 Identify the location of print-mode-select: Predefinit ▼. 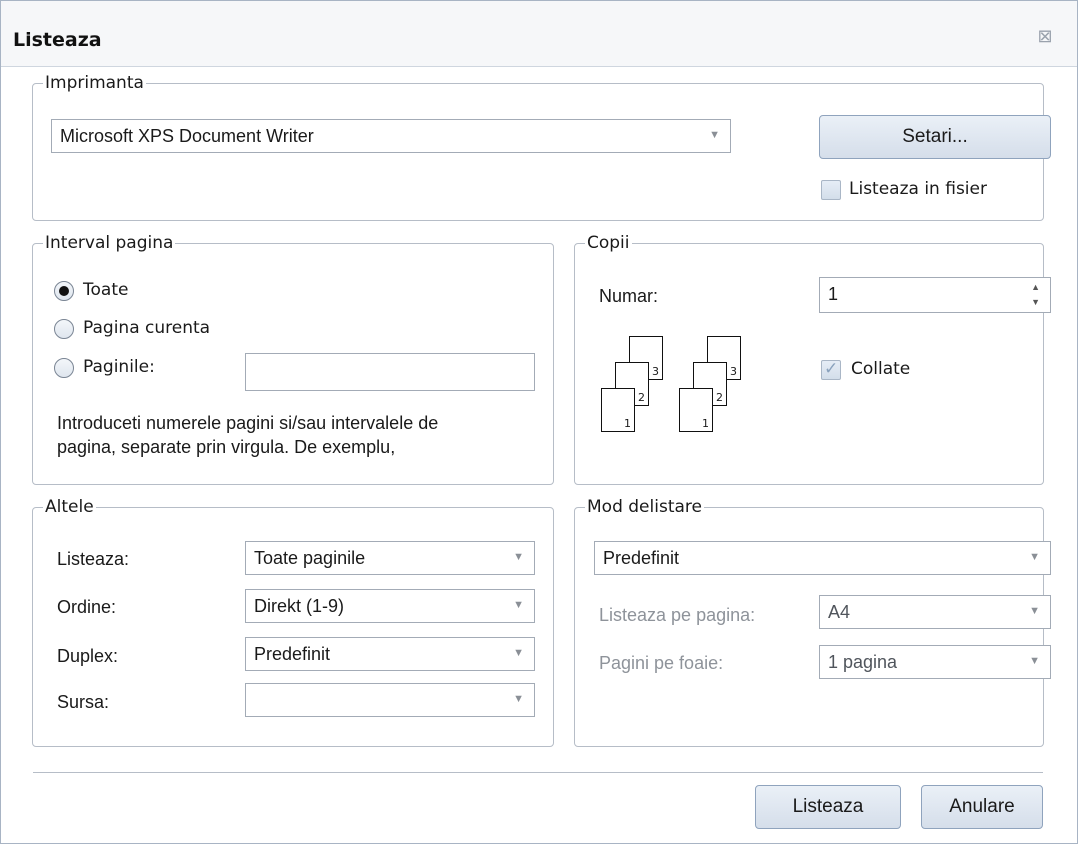
(822, 558).